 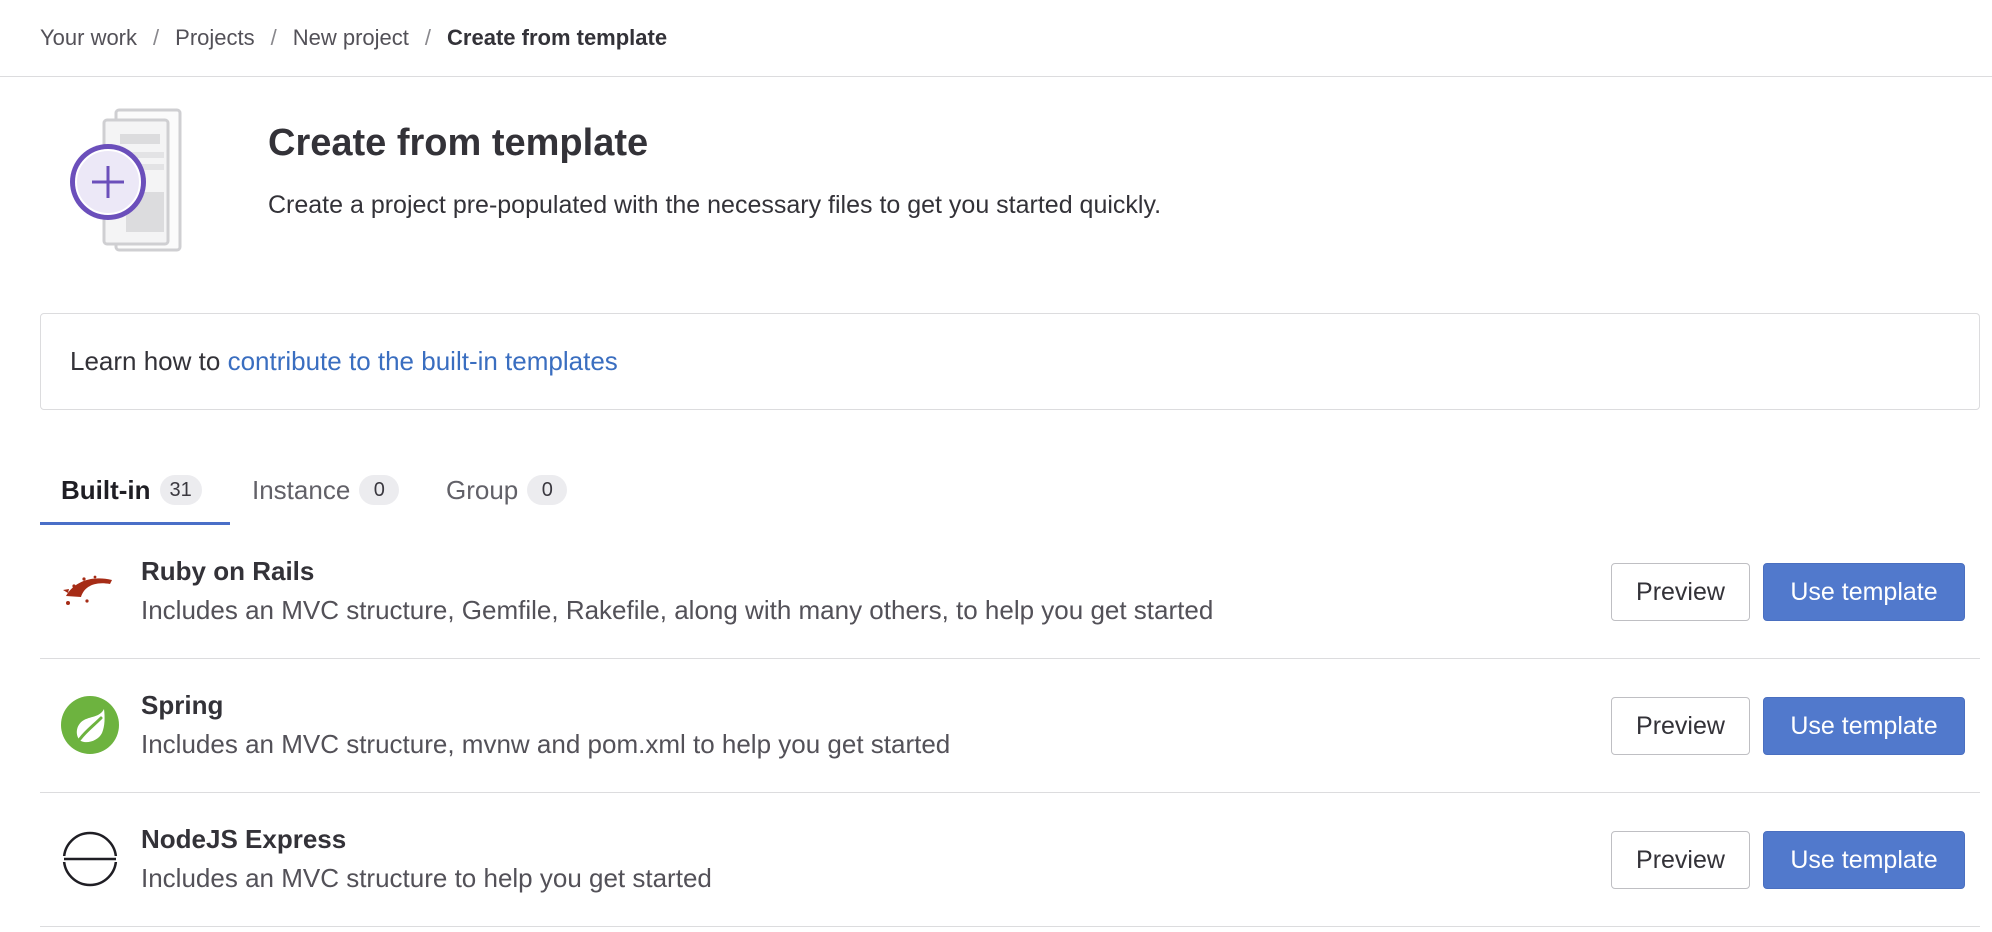 What do you see at coordinates (482, 489) in the screenshot?
I see `tab-label: Group` at bounding box center [482, 489].